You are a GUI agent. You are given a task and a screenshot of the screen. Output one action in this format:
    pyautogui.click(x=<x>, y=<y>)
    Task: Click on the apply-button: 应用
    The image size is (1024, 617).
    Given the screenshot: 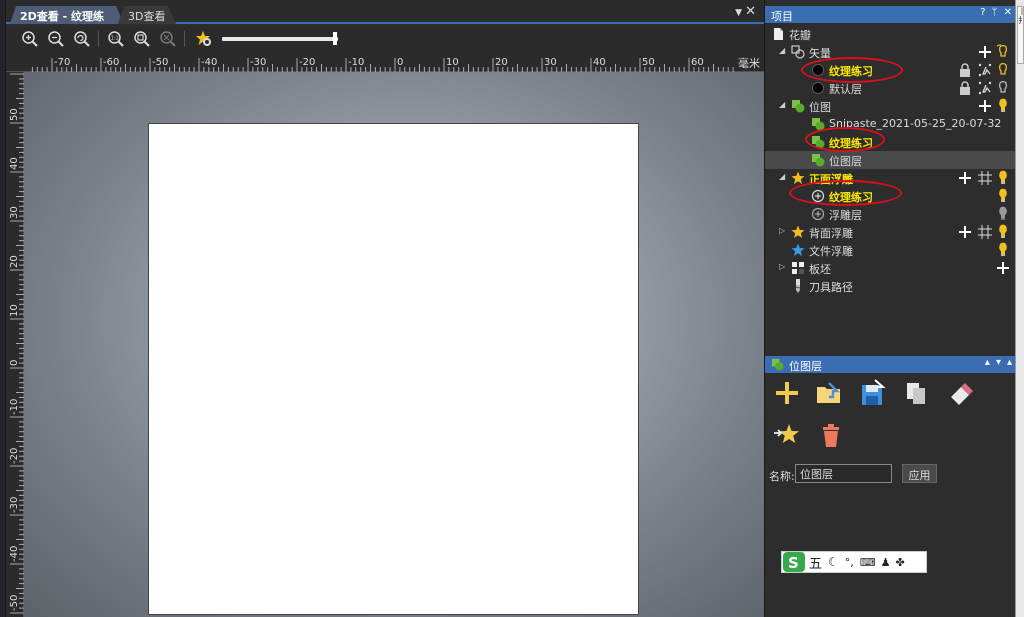 What is the action you would take?
    pyautogui.click(x=919, y=473)
    